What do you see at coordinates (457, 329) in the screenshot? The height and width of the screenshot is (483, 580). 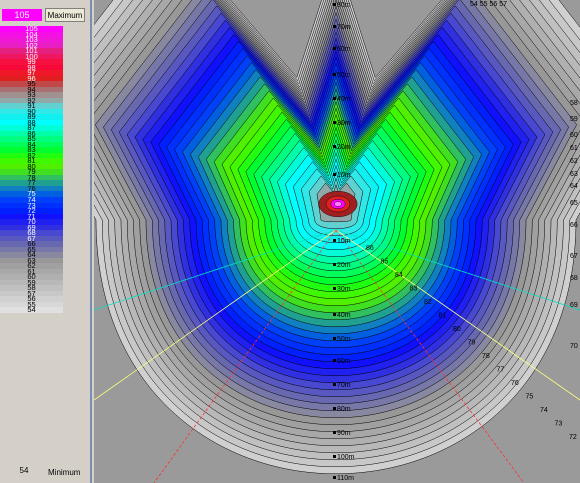 I see `contour-label: 80` at bounding box center [457, 329].